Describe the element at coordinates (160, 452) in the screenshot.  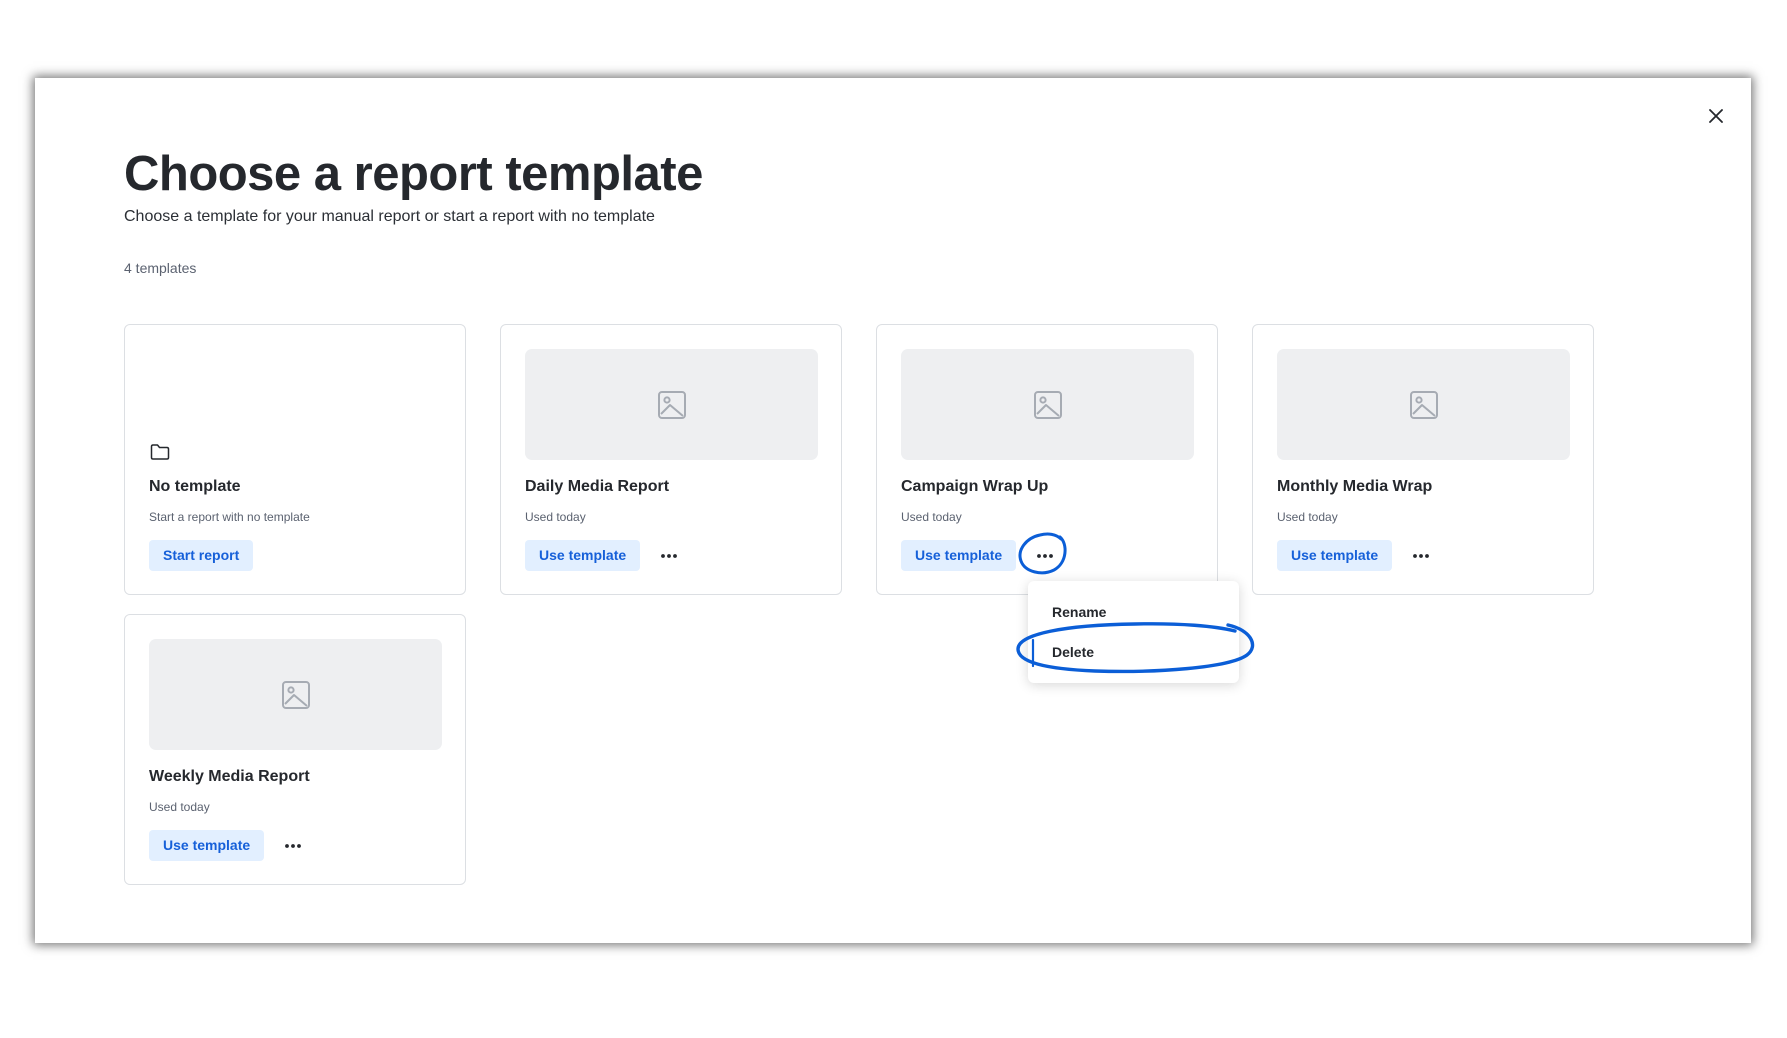
I see `folder-icon` at that location.